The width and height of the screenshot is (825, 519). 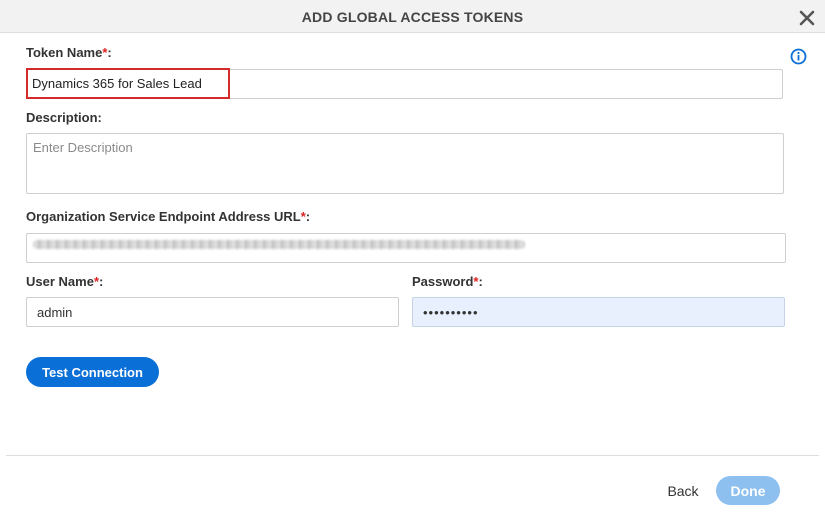 What do you see at coordinates (117, 83) in the screenshot?
I see `token-name-value: Dynamics 365 for Sales Lead` at bounding box center [117, 83].